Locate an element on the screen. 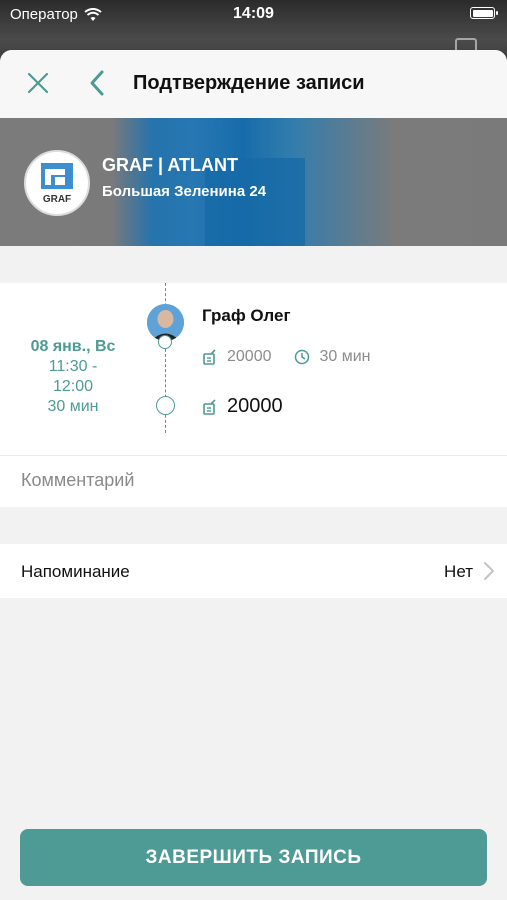 This screenshot has width=507, height=900. date-label: 08 янв., Вс is located at coordinates (73, 346).